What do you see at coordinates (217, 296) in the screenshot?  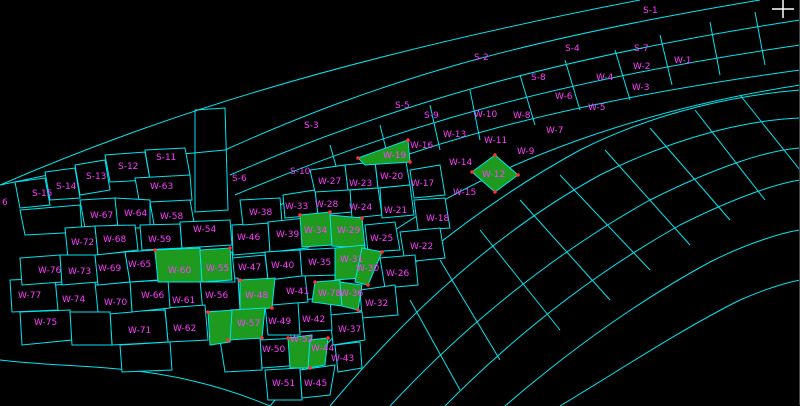 I see `label-w56: W-56` at bounding box center [217, 296].